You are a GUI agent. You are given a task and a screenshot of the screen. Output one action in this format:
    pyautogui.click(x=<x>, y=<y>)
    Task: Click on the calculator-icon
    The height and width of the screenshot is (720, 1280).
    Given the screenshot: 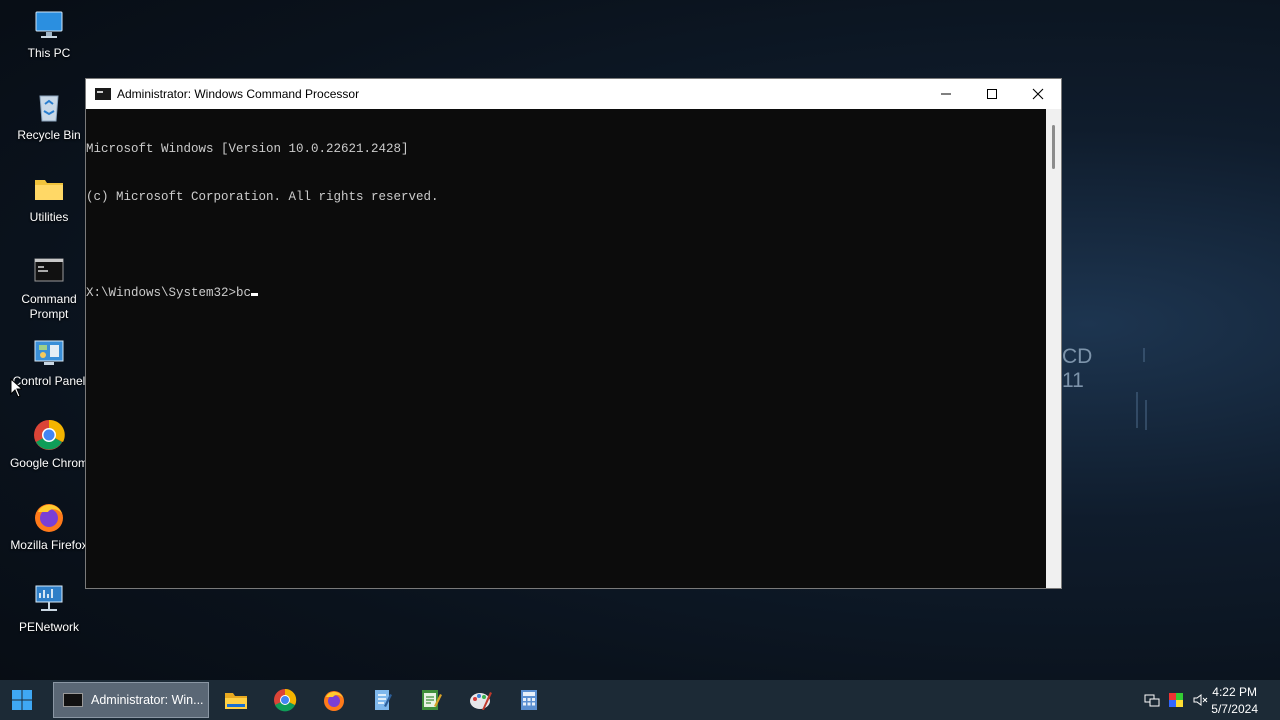 What is the action you would take?
    pyautogui.click(x=529, y=700)
    